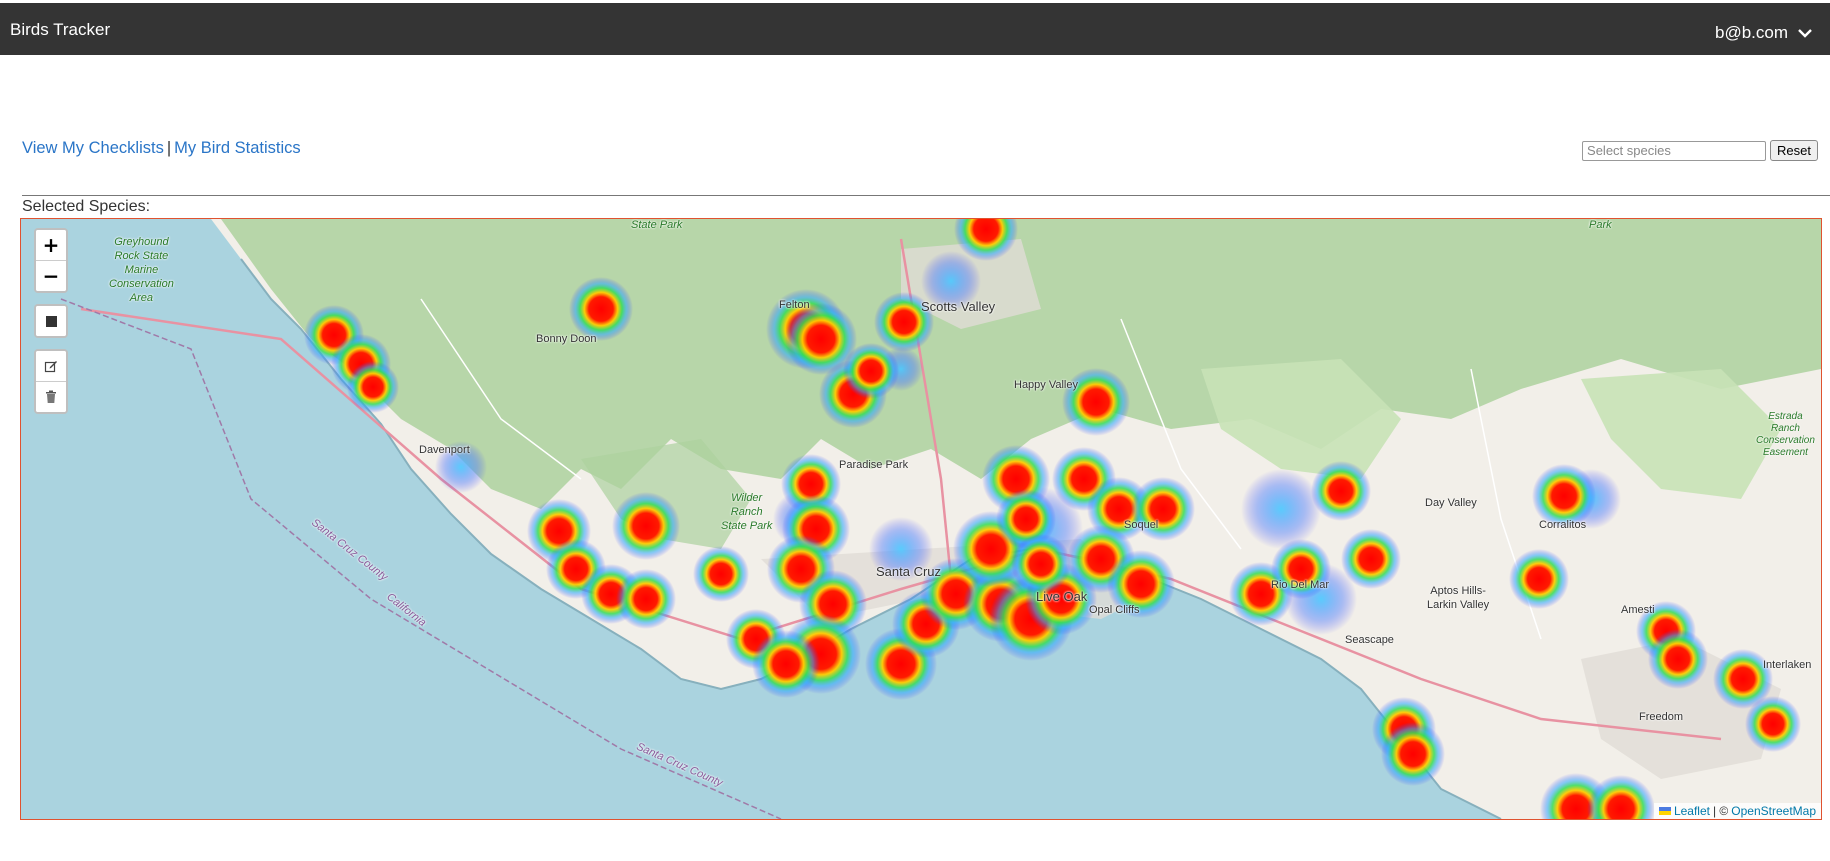 The width and height of the screenshot is (1830, 861). Describe the element at coordinates (444, 450) in the screenshot. I see `map-label-davenport: Davenport` at that location.